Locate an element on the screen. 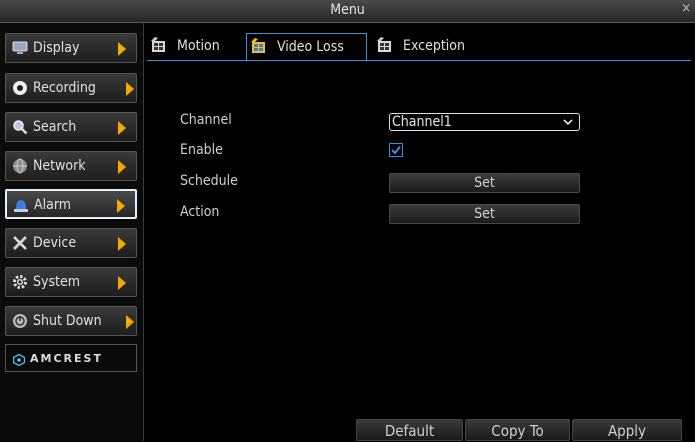  default-button: Default is located at coordinates (409, 430).